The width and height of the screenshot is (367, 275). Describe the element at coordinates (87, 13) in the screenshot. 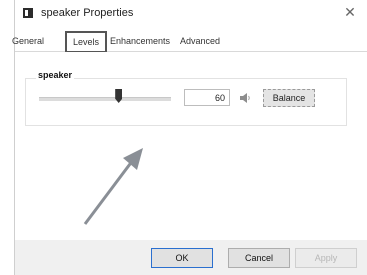

I see `window-title: speaker Properties` at that location.